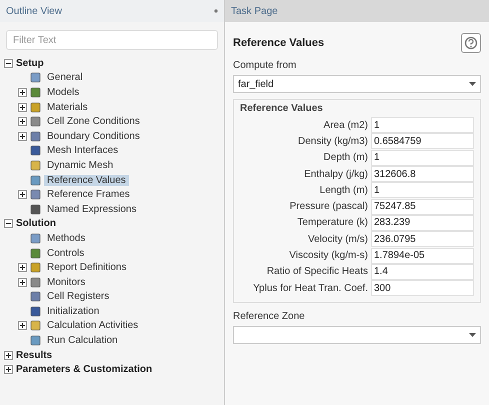 The width and height of the screenshot is (489, 405). I want to click on tree-section: Solution, so click(36, 224).